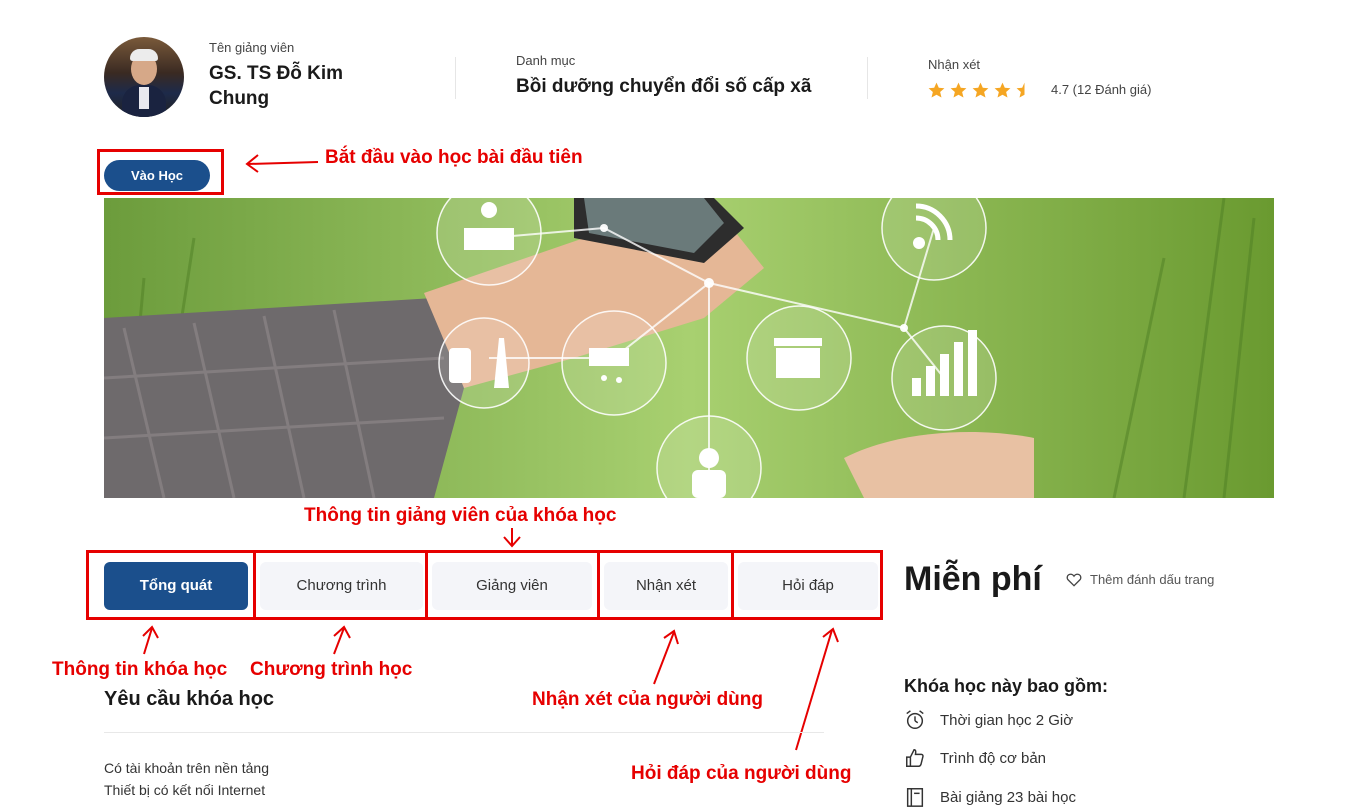 This screenshot has height=808, width=1367. I want to click on annotation-user-qa: Hỏi đáp của người dùng, so click(741, 773).